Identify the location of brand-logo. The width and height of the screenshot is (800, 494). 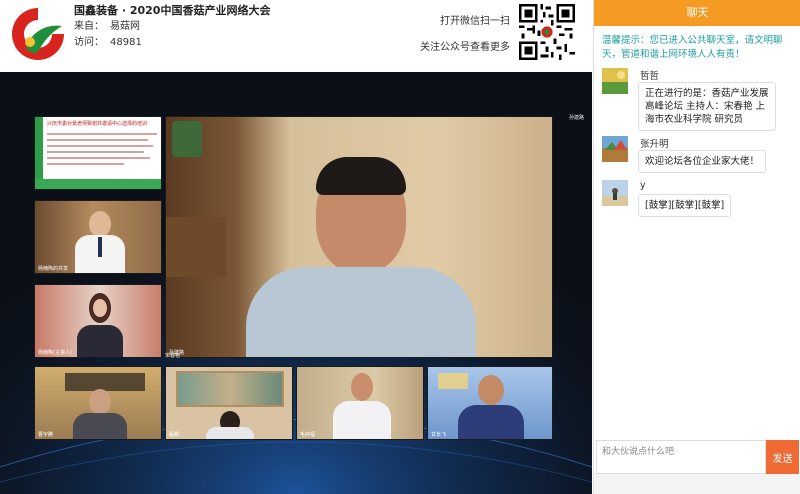
(38, 34).